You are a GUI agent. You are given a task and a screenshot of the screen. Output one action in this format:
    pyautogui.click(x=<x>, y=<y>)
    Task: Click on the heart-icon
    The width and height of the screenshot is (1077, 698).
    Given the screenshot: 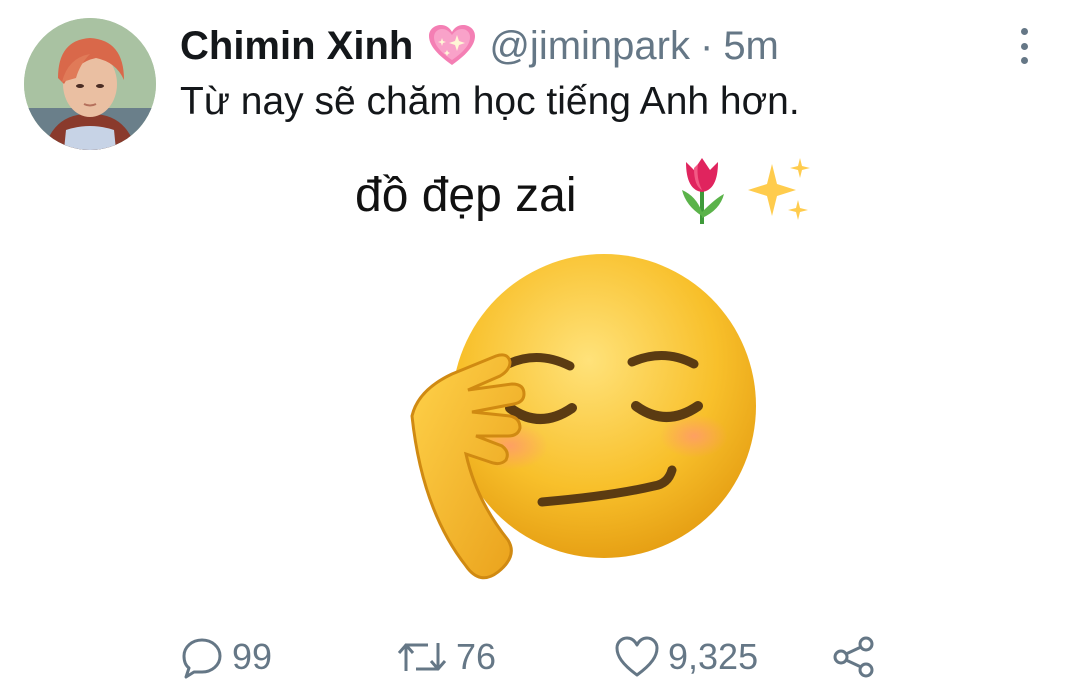 What is the action you would take?
    pyautogui.click(x=637, y=656)
    